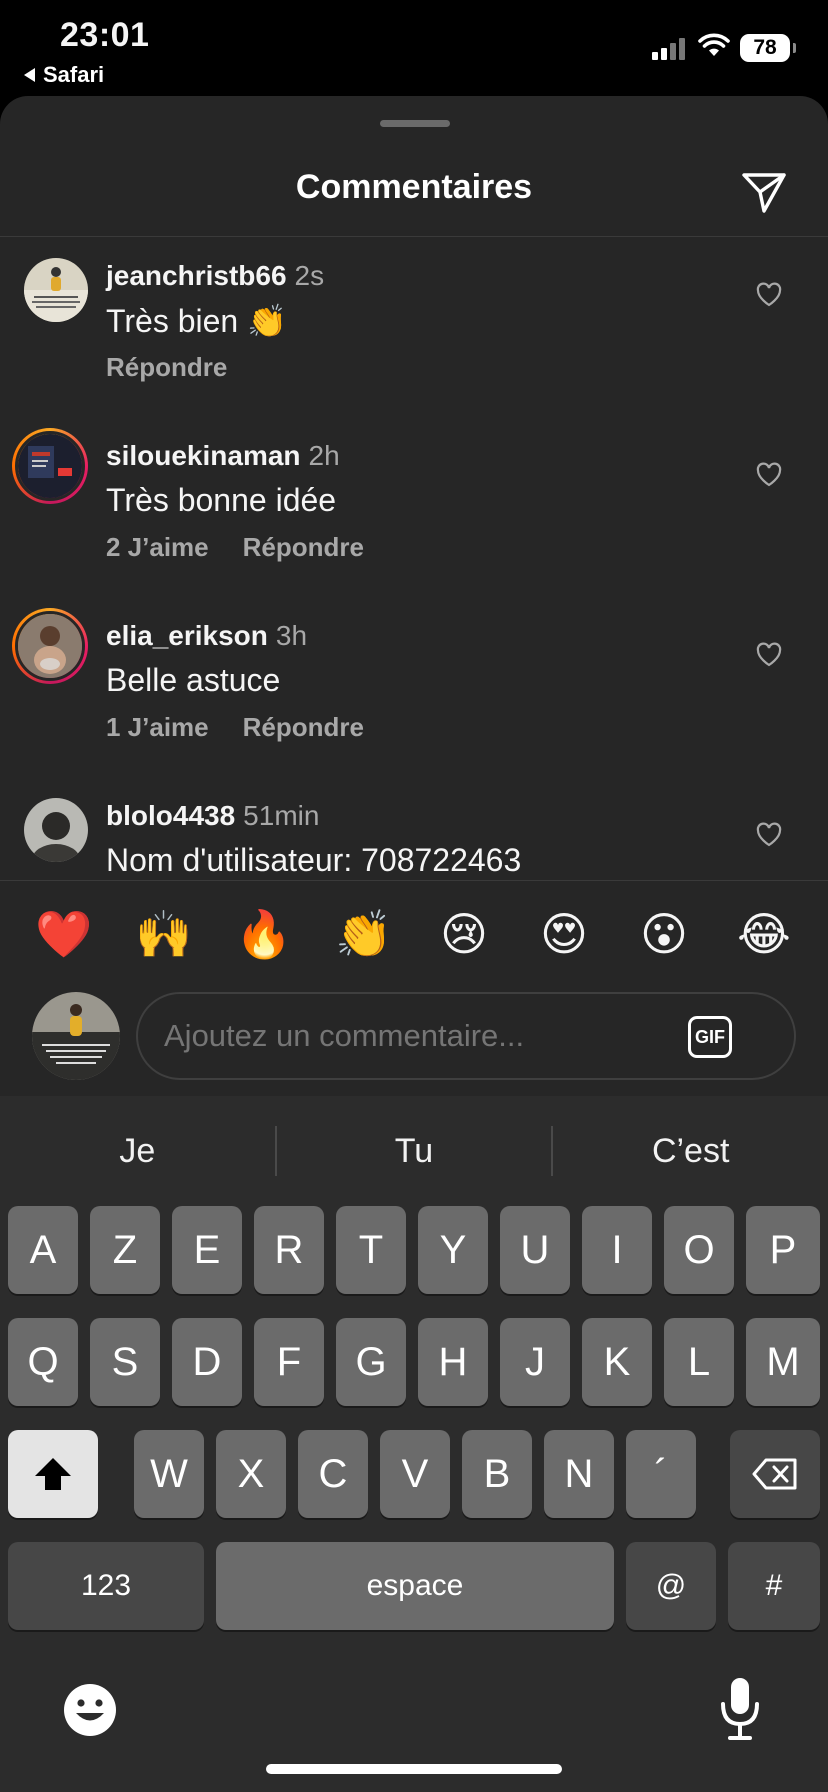 The height and width of the screenshot is (1792, 828). Describe the element at coordinates (223, 456) in the screenshot. I see `comment-username: silouekinaman 2h` at that location.